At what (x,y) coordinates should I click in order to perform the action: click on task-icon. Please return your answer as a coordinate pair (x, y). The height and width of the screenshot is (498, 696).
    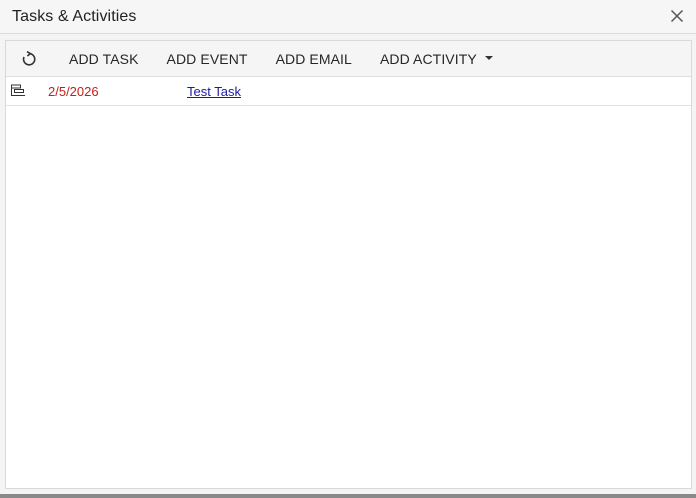
    Looking at the image, I should click on (18, 91).